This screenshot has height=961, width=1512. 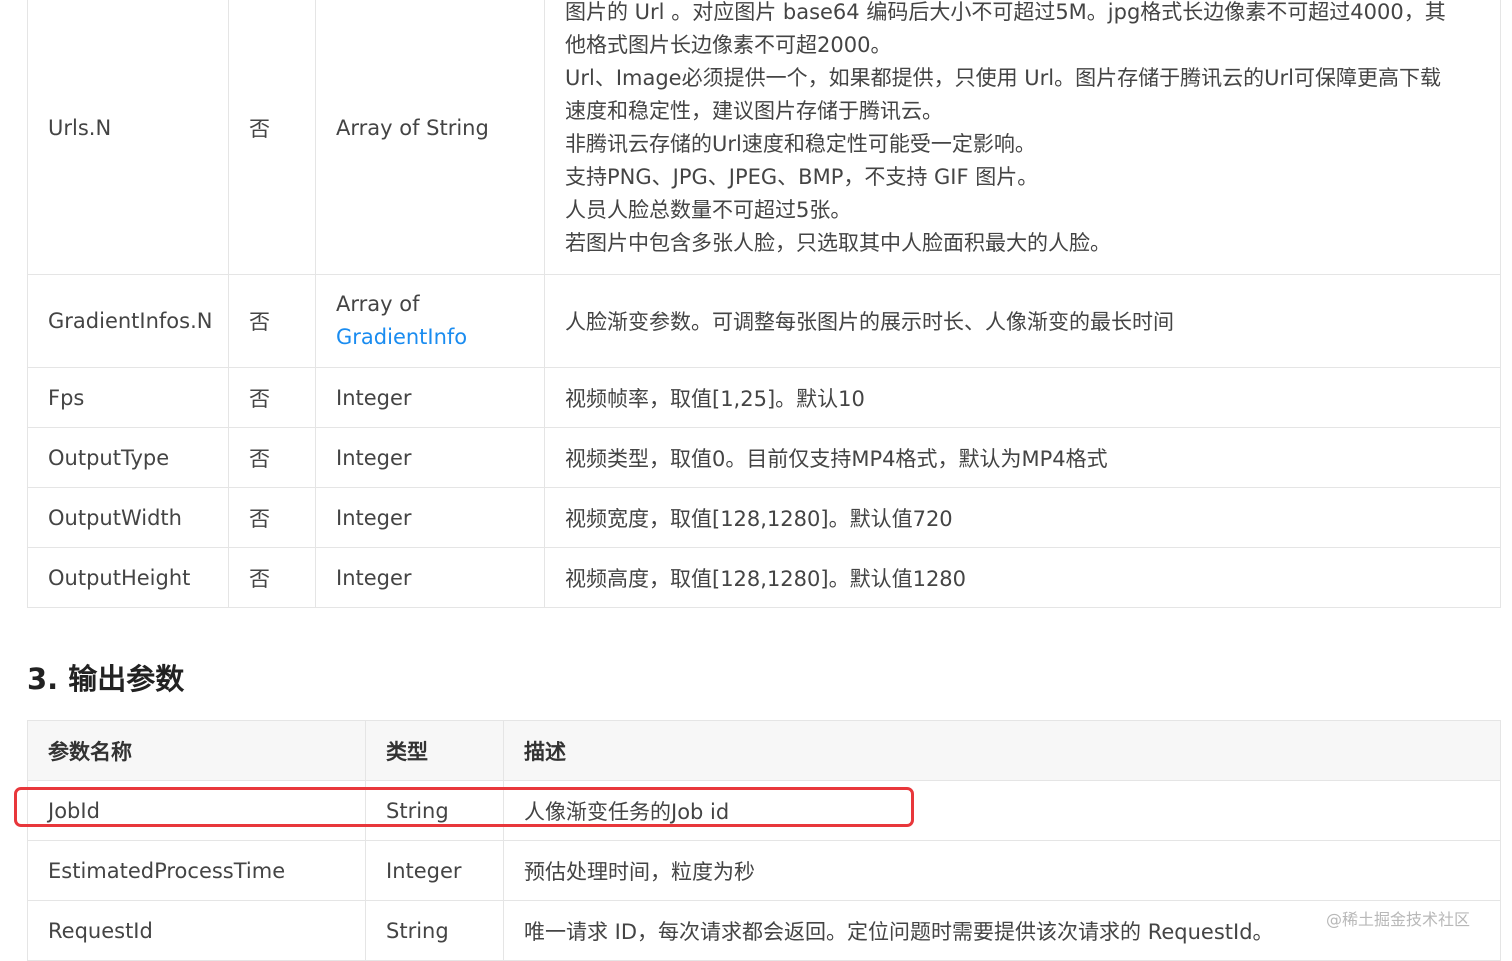 What do you see at coordinates (440, 337) in the screenshot?
I see `gradientinfo-link: GradientInfo` at bounding box center [440, 337].